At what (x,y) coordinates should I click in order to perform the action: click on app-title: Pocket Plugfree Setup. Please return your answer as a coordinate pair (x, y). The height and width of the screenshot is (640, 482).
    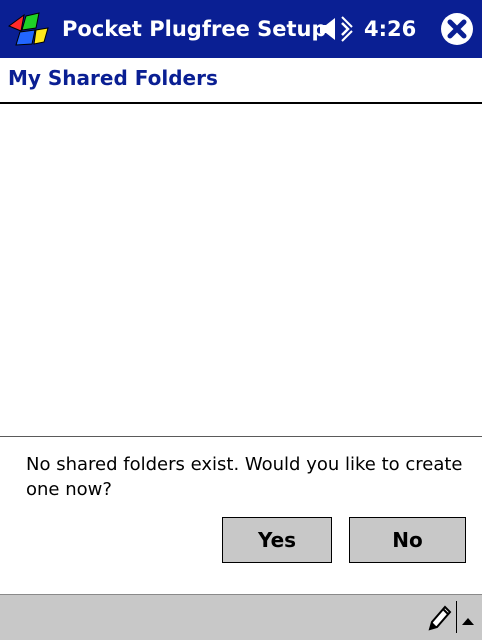
    Looking at the image, I should click on (194, 29).